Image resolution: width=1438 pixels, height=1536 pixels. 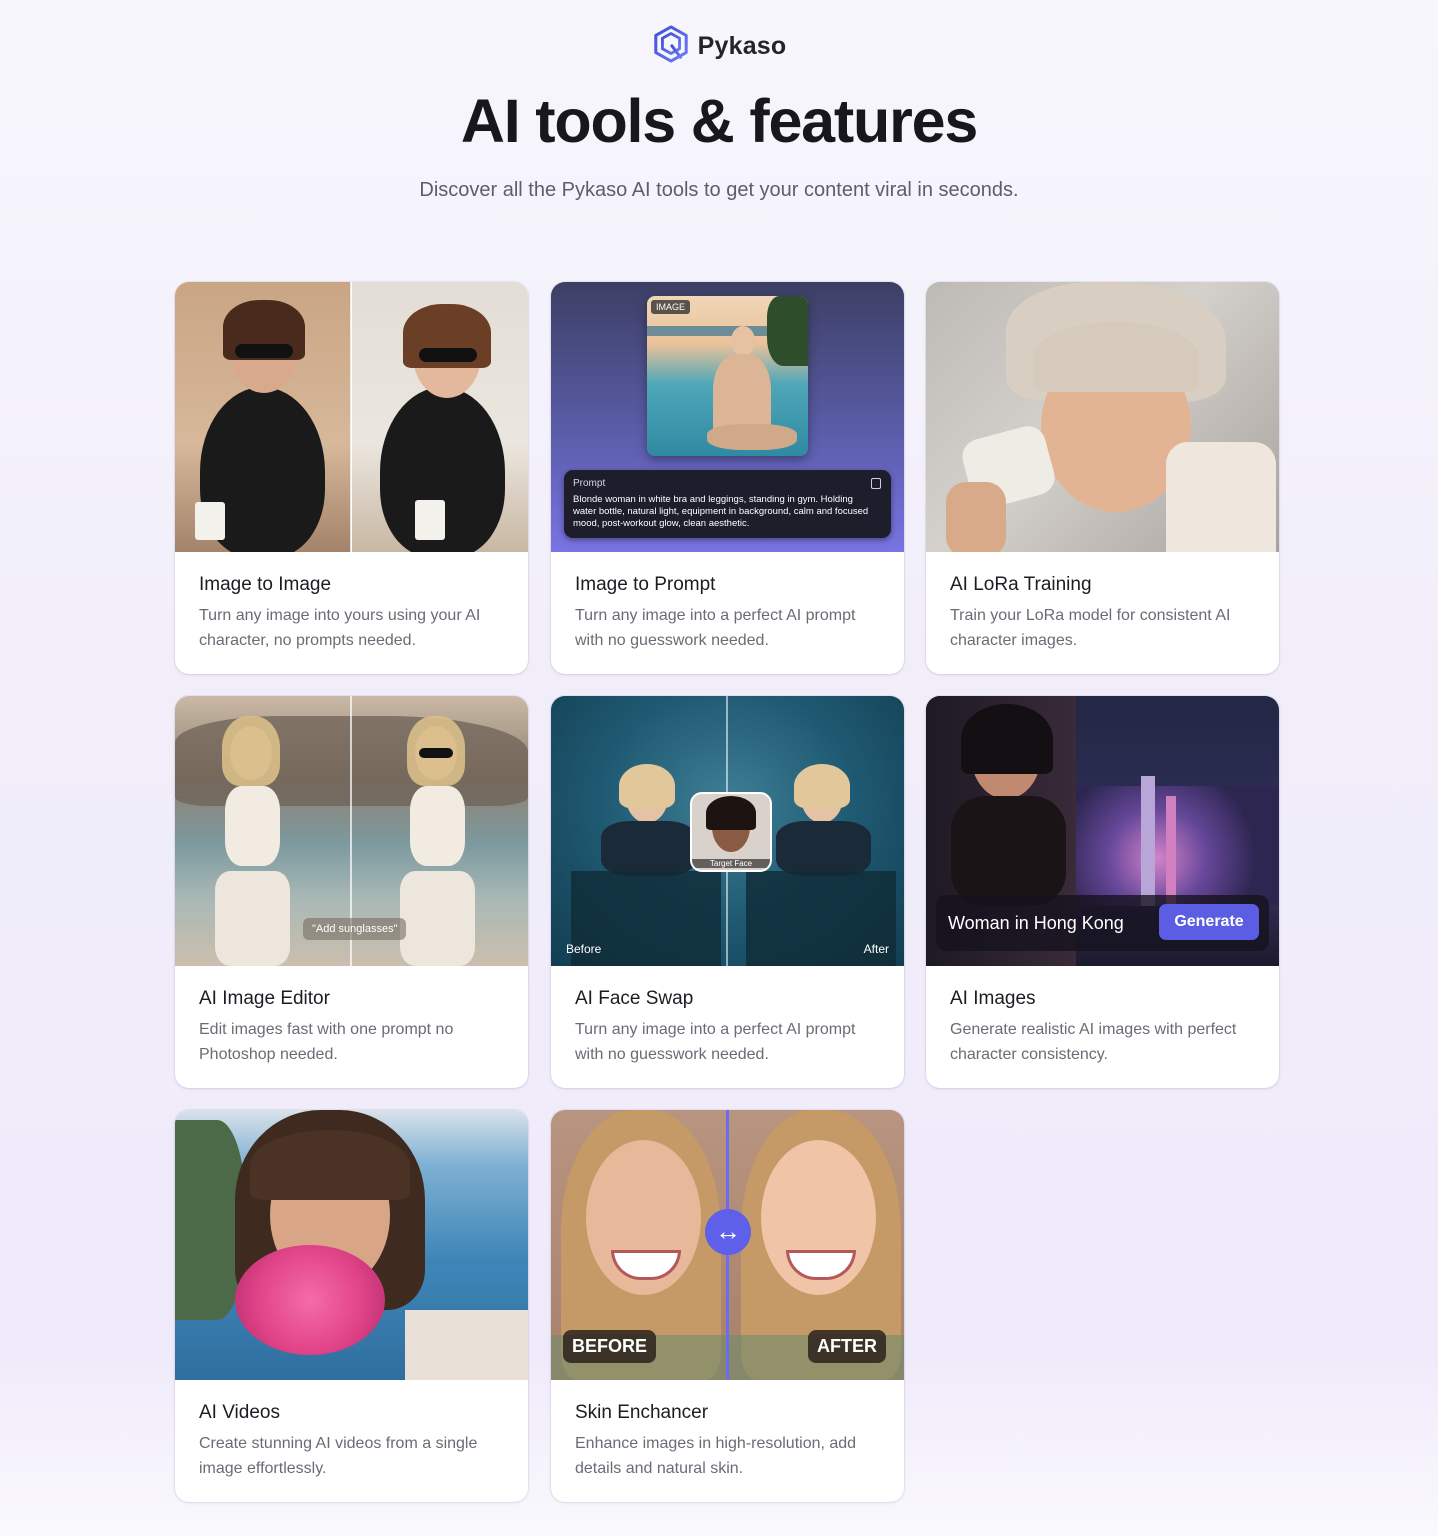 I want to click on card-image: ↔ BEFORE AFTER, so click(x=727, y=1245).